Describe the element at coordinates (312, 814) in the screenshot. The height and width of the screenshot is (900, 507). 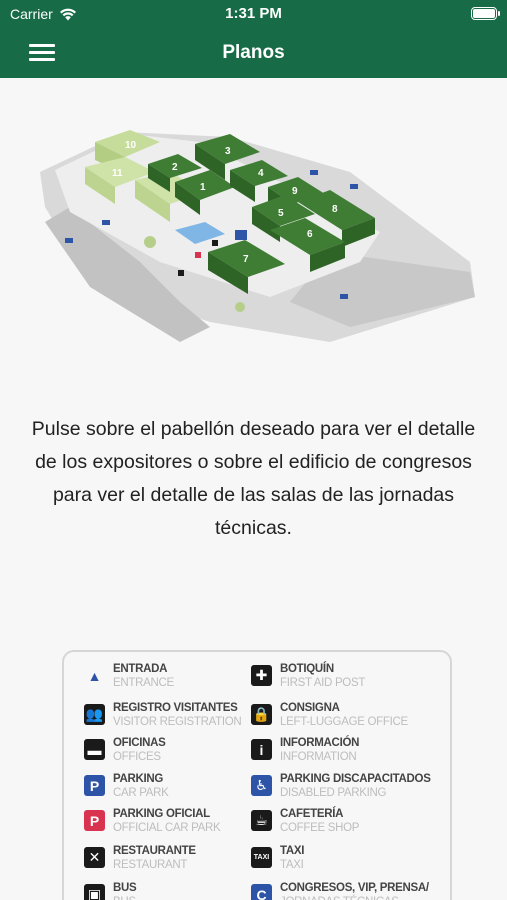
I see `legend-item-title: CAFETERÍA` at that location.